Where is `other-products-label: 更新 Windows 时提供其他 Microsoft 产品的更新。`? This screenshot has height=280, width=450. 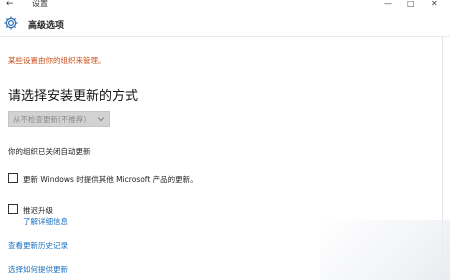 other-products-label: 更新 Windows 时提供其他 Microsoft 产品的更新。 is located at coordinates (110, 179).